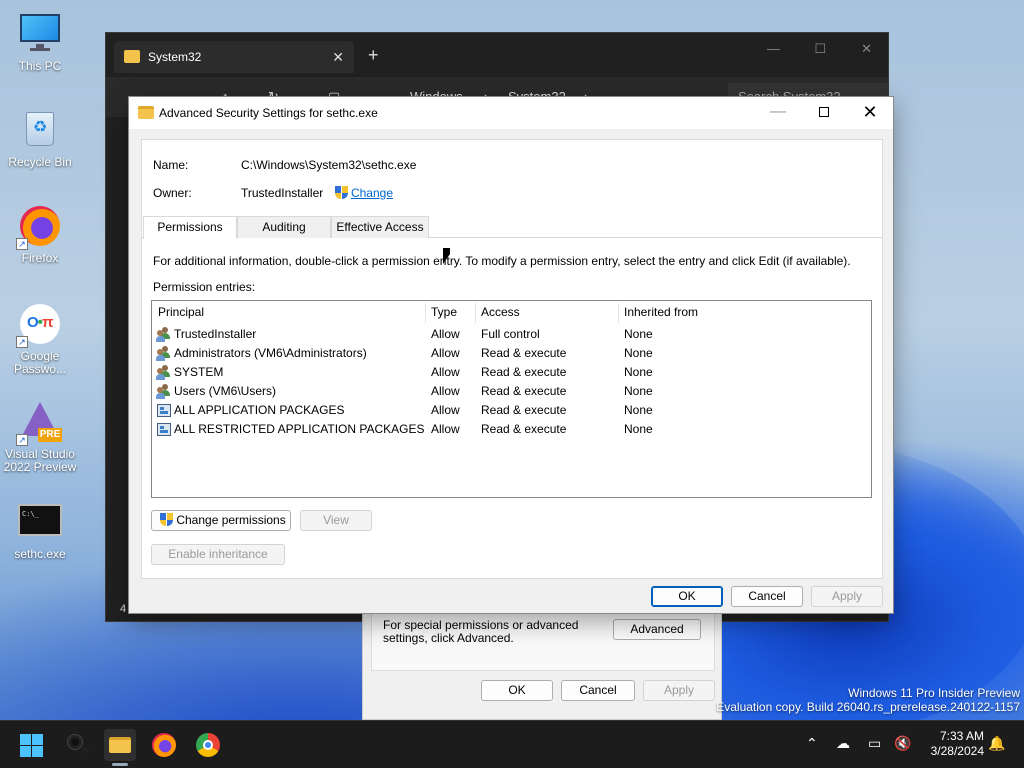 The image size is (1024, 768). I want to click on close-tab-icon: ✕, so click(338, 57).